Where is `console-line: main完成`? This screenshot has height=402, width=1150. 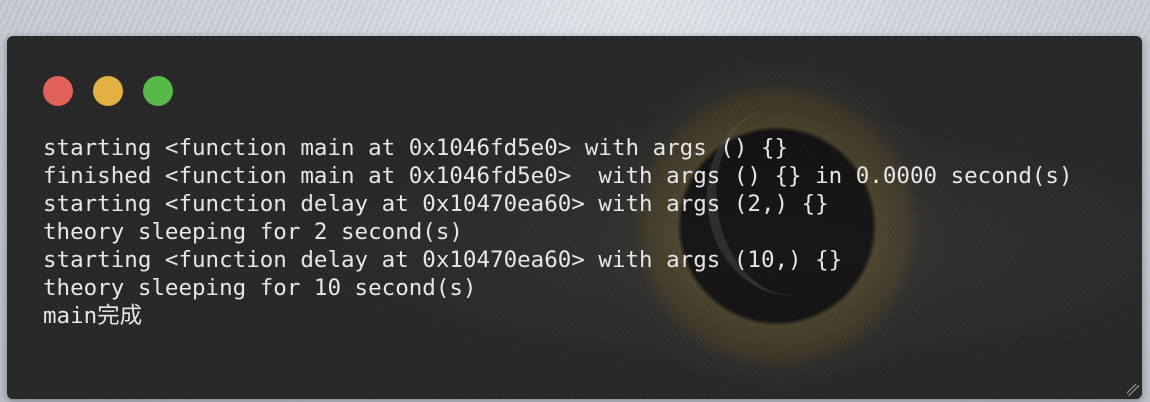
console-line: main完成 is located at coordinates (93, 316).